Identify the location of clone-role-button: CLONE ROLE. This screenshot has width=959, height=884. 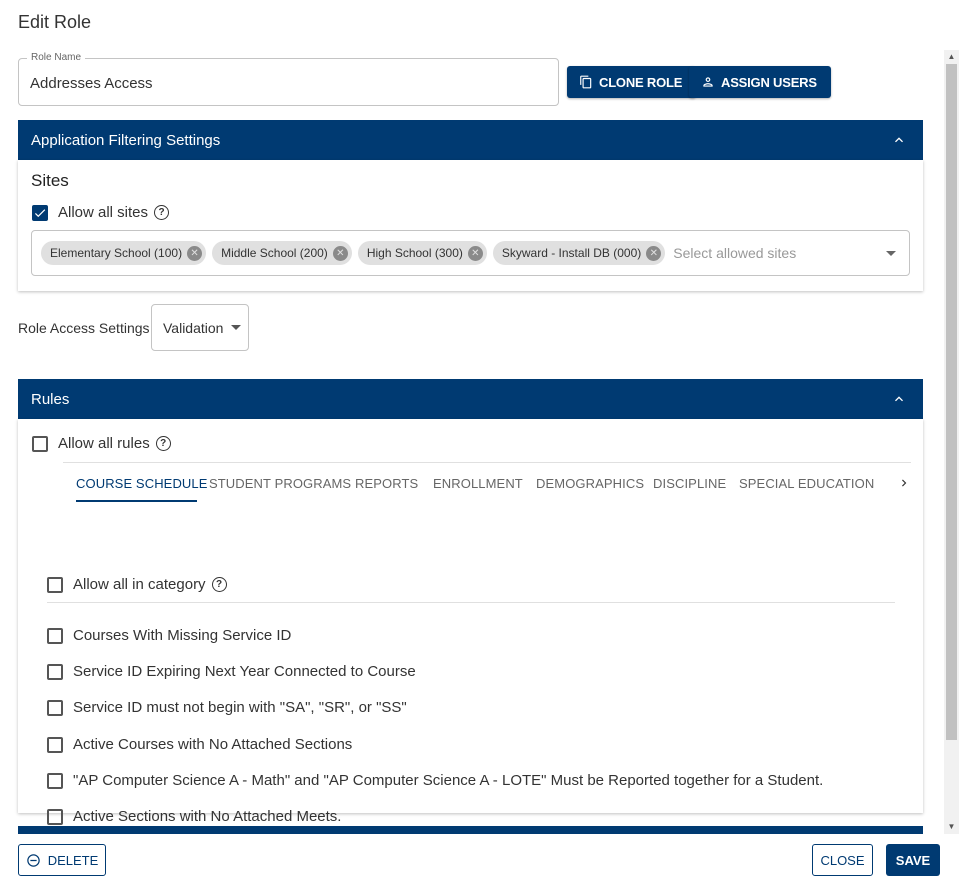
(632, 82).